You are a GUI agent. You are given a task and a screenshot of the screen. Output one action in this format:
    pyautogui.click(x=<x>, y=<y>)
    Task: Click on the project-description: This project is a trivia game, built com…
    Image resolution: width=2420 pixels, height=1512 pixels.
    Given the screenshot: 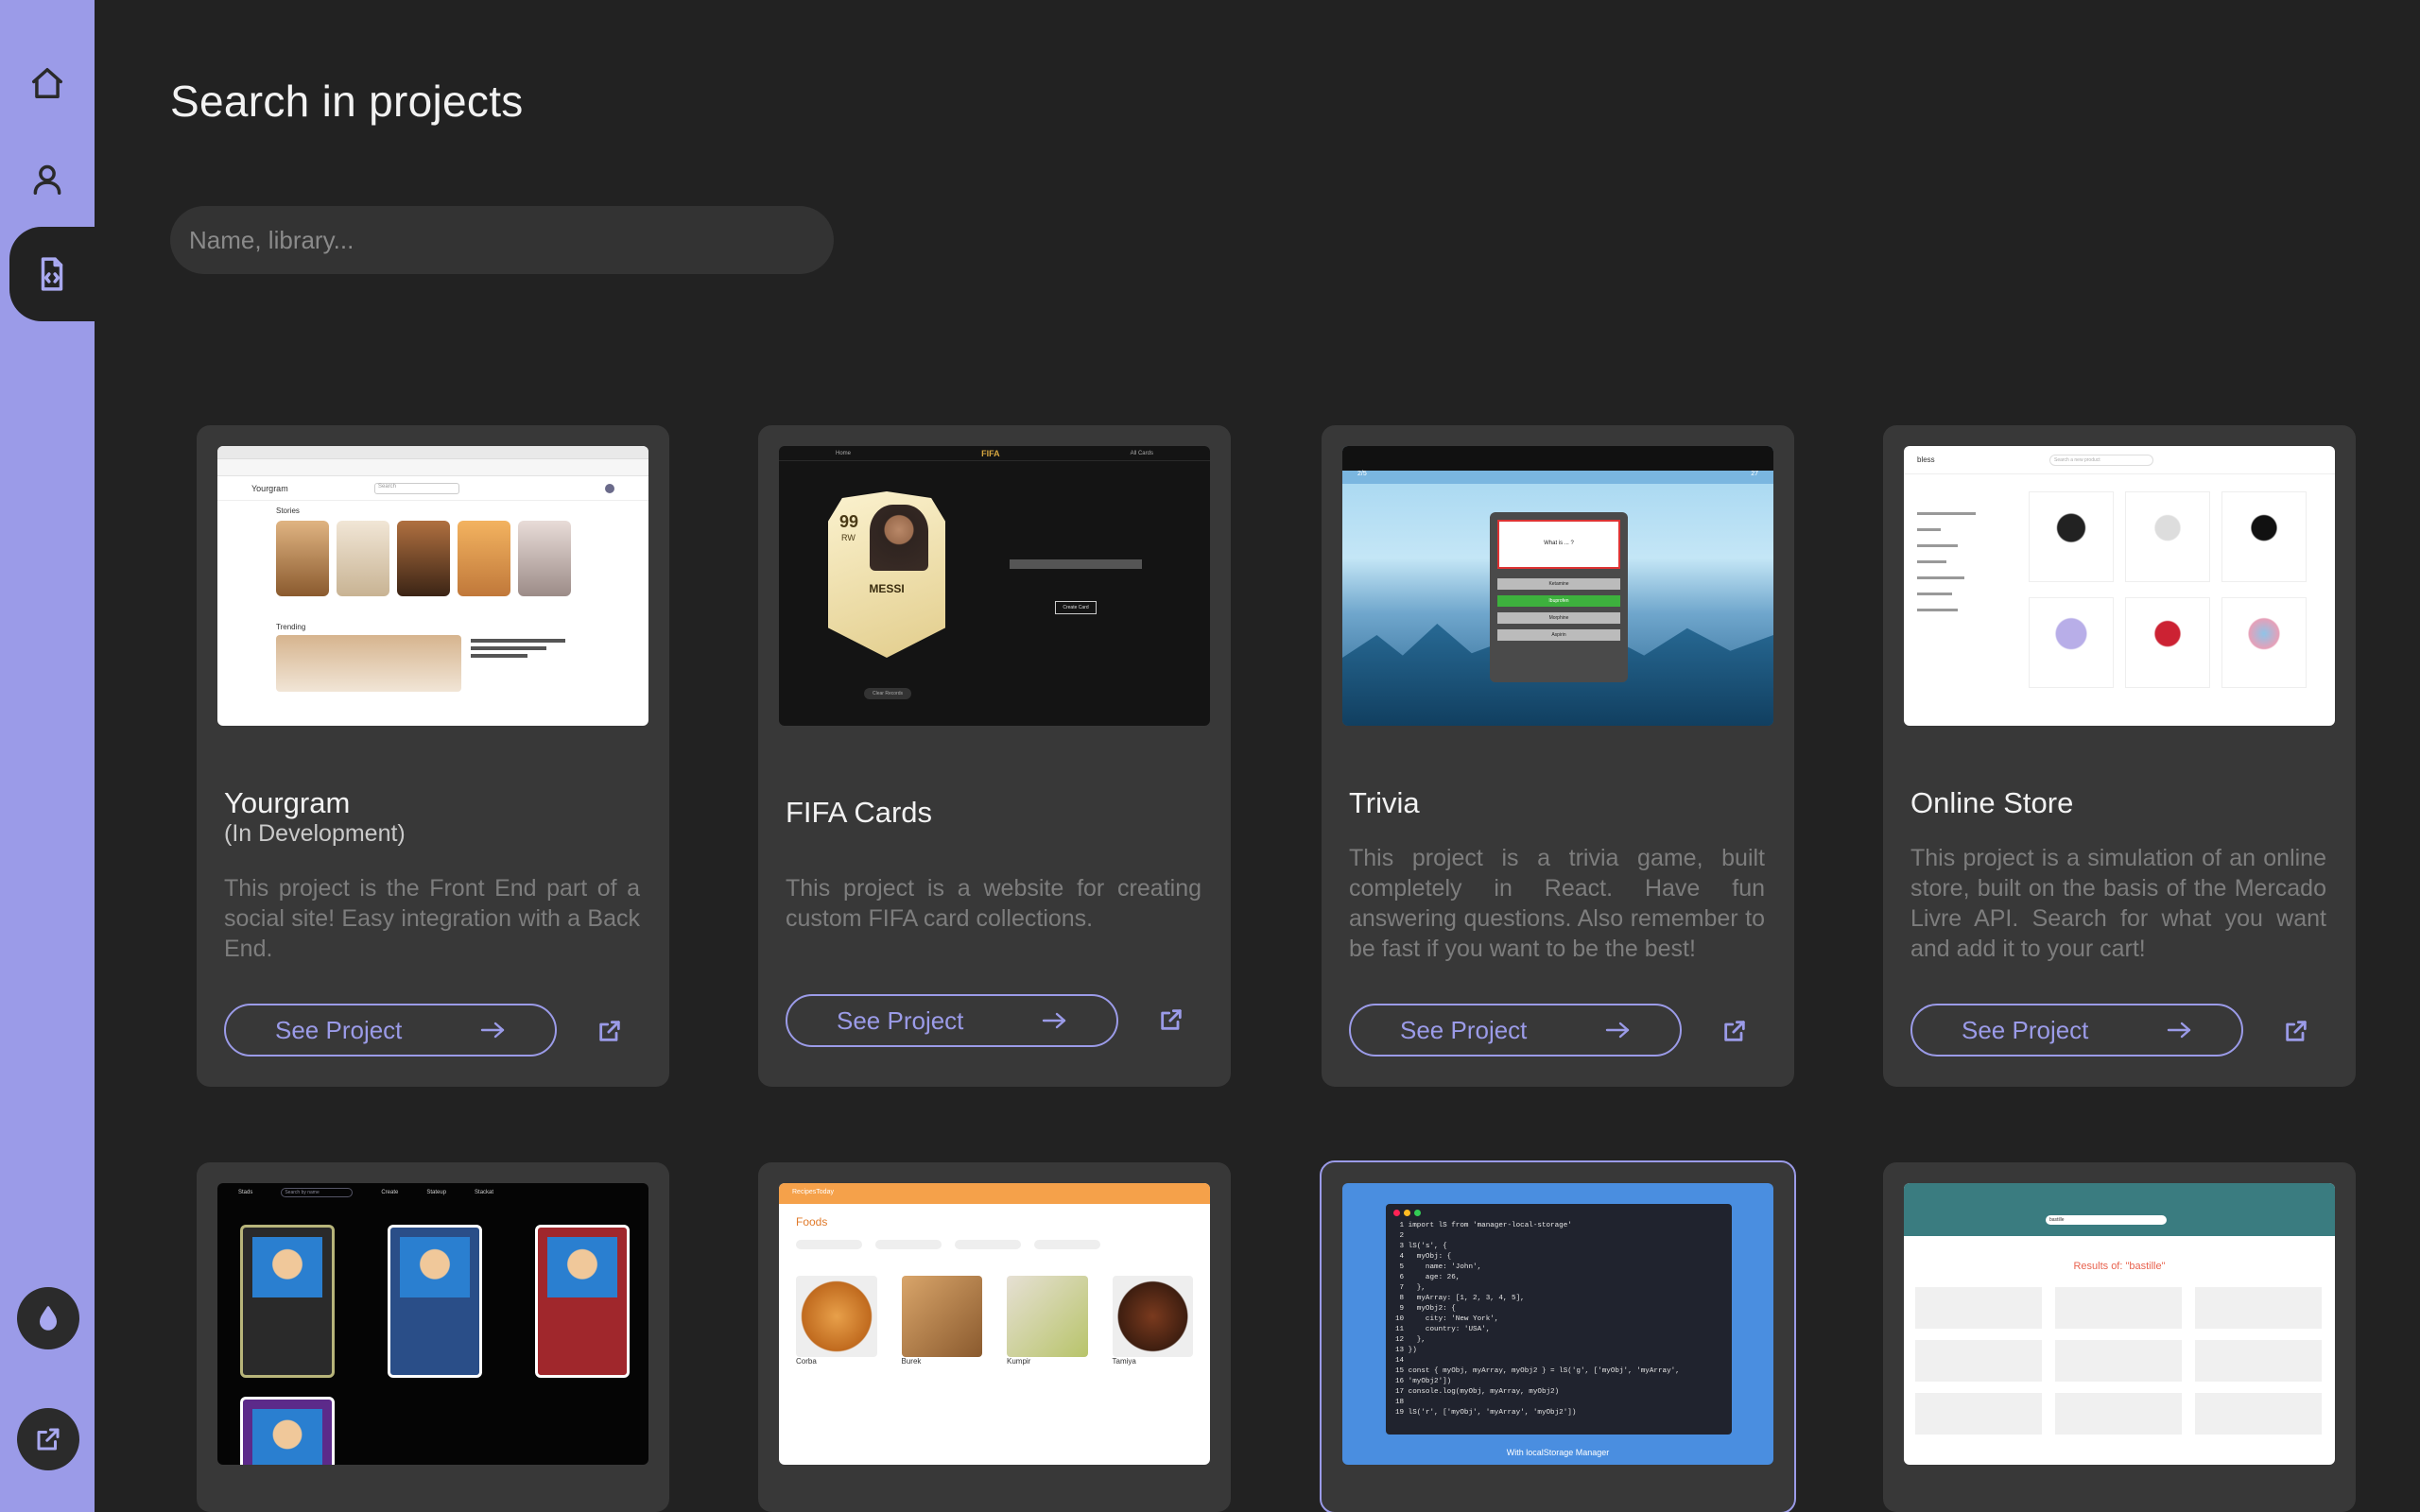 What is the action you would take?
    pyautogui.click(x=1557, y=903)
    